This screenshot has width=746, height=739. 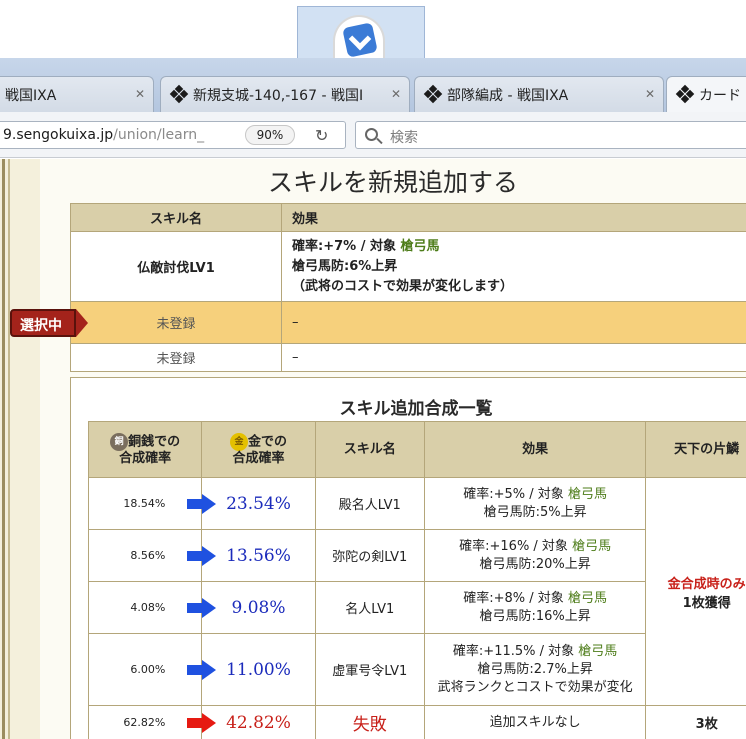 What do you see at coordinates (369, 669) in the screenshot?
I see `combo-skill-name: 虚軍号令LV1` at bounding box center [369, 669].